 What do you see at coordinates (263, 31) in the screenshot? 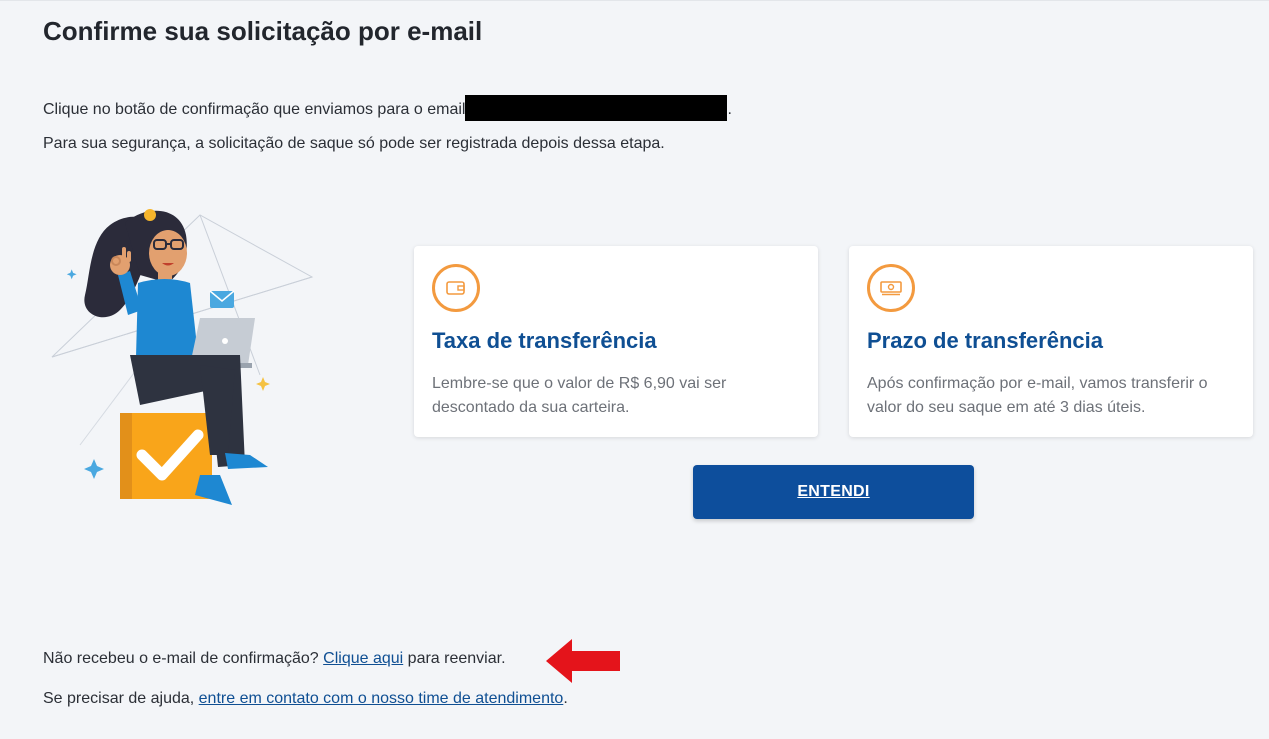
I see `page-title: Confirme sua solicitação por e-mail` at bounding box center [263, 31].